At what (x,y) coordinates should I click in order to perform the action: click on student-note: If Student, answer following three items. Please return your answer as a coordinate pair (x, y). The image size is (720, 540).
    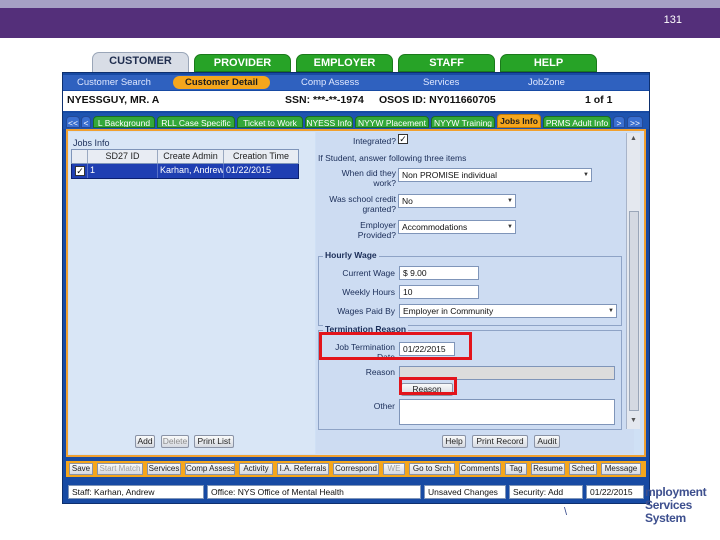
    Looking at the image, I should click on (392, 158).